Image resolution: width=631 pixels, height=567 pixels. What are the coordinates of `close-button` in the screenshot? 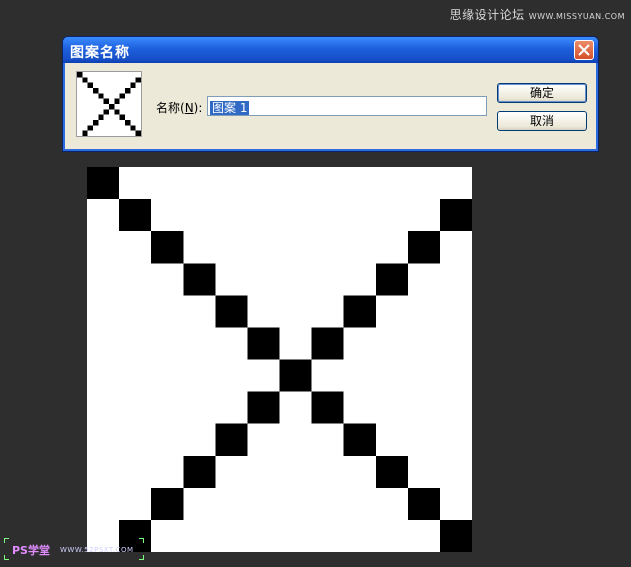 It's located at (584, 50).